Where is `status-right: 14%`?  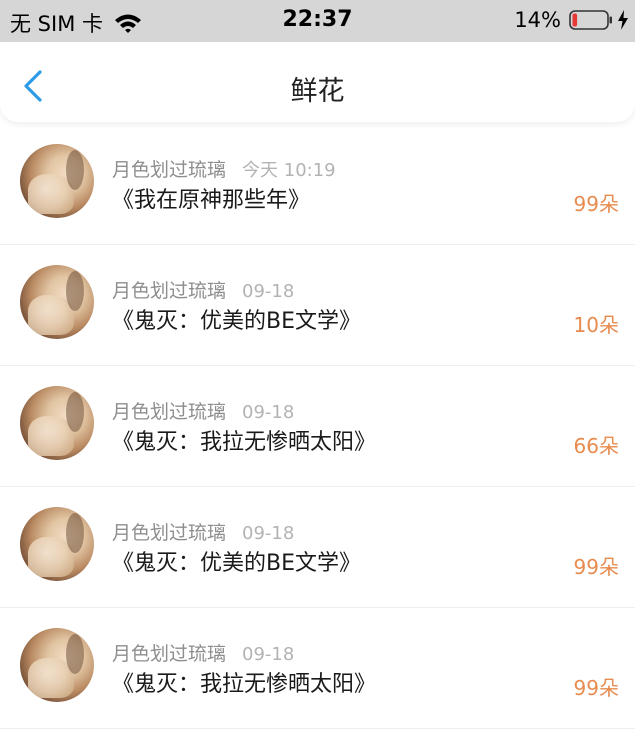 status-right: 14% is located at coordinates (571, 20).